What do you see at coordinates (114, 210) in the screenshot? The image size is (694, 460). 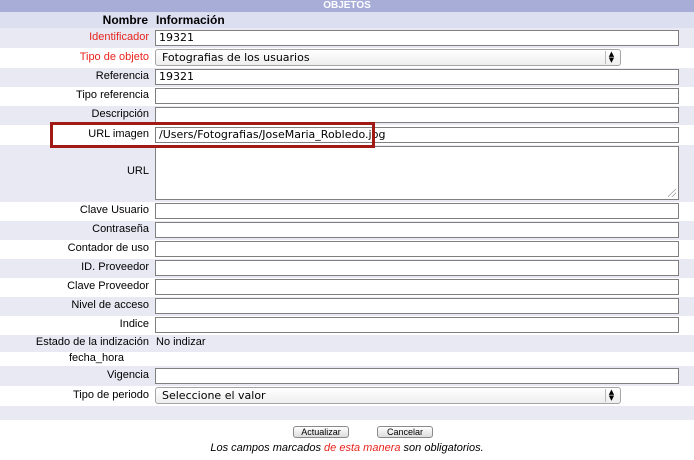 I see `label-clave-usuario: Clave Usuario` at bounding box center [114, 210].